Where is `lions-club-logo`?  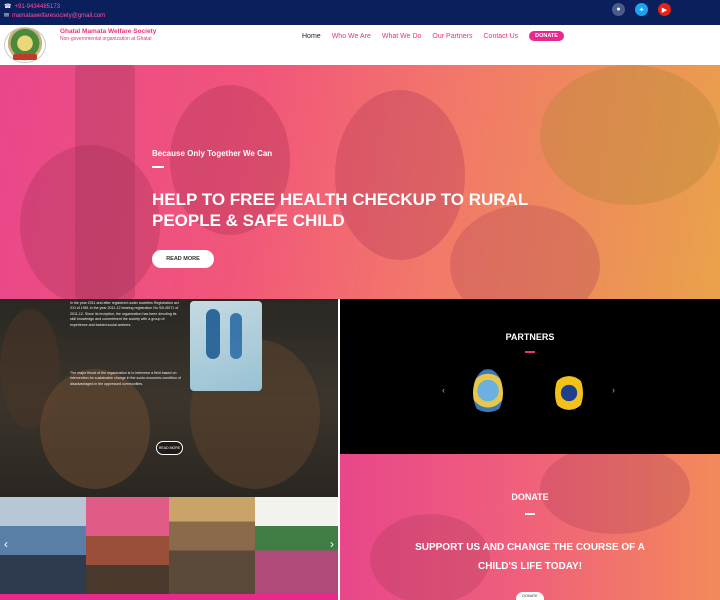 lions-club-logo is located at coordinates (569, 393).